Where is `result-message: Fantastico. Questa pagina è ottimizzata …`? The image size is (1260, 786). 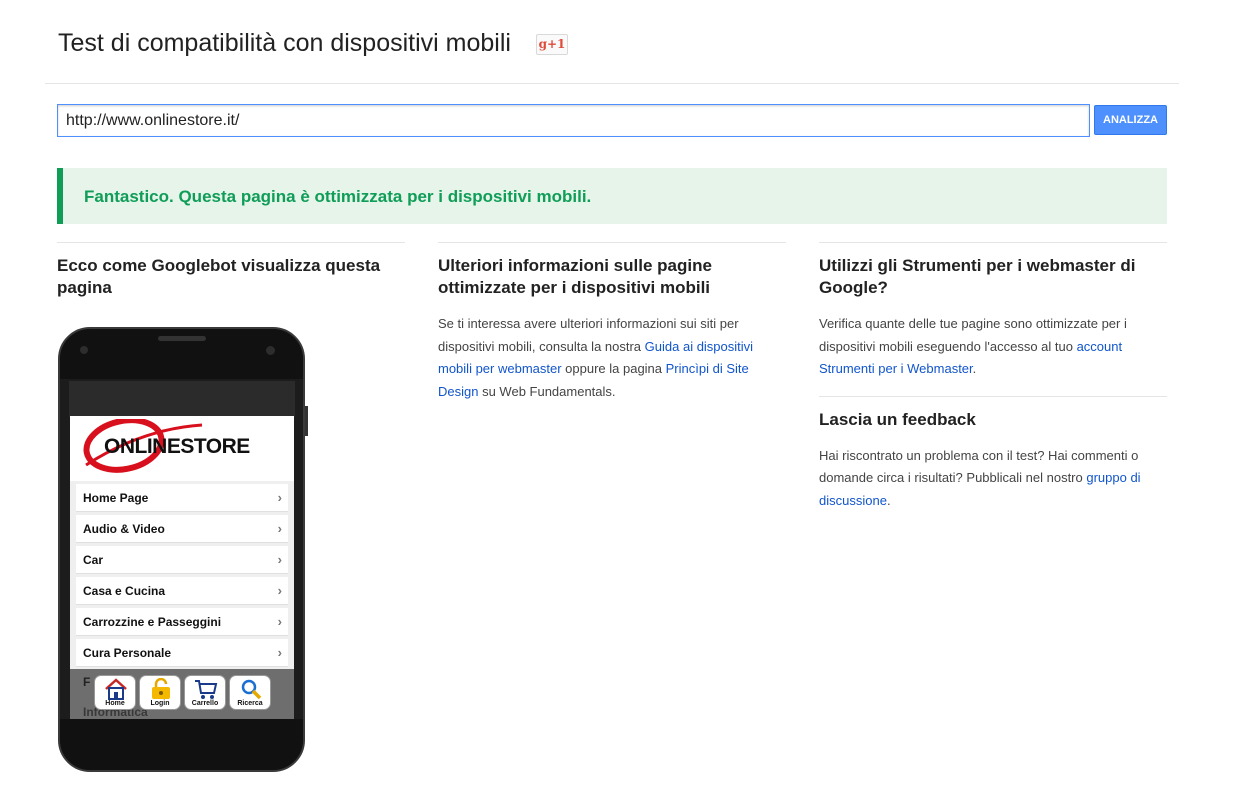
result-message: Fantastico. Questa pagina è ottimizzata … is located at coordinates (338, 196).